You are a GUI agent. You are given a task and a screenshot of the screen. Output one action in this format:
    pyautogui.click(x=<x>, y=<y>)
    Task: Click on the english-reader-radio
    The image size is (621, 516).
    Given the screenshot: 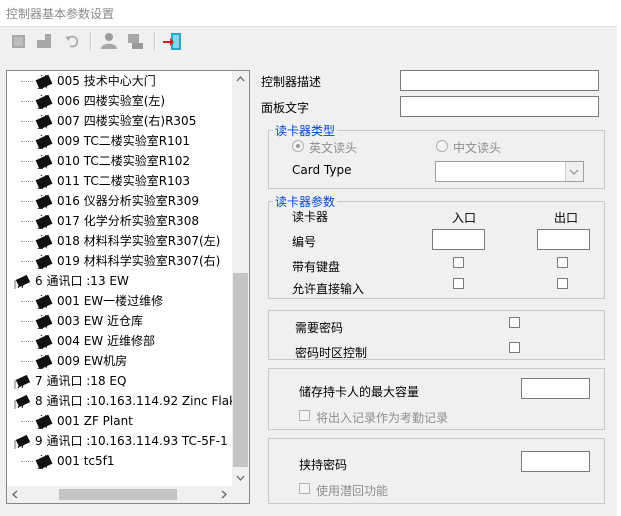 What is the action you would take?
    pyautogui.click(x=298, y=146)
    